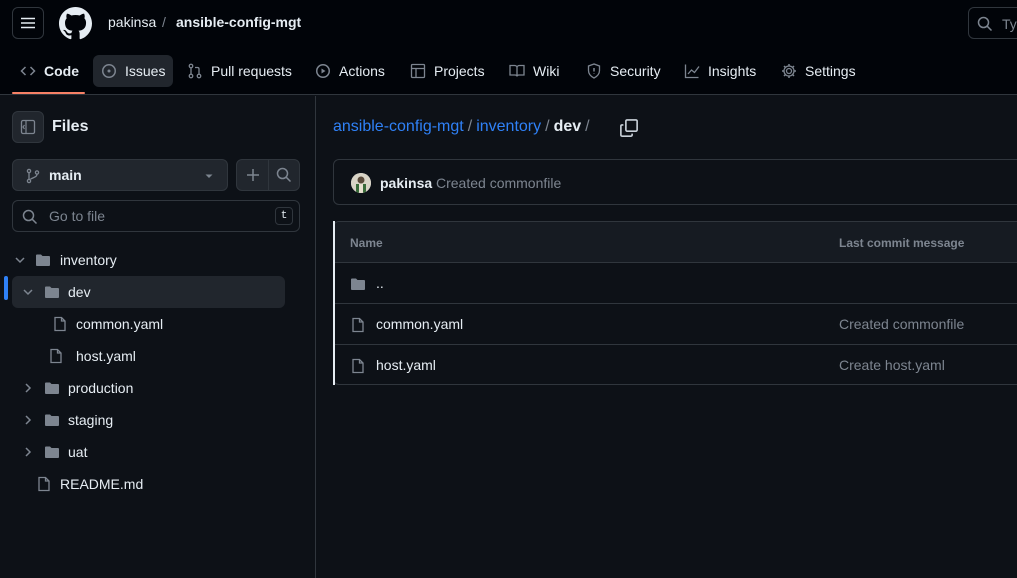 Image resolution: width=1017 pixels, height=578 pixels. Describe the element at coordinates (65, 175) in the screenshot. I see `branch-name: main` at that location.